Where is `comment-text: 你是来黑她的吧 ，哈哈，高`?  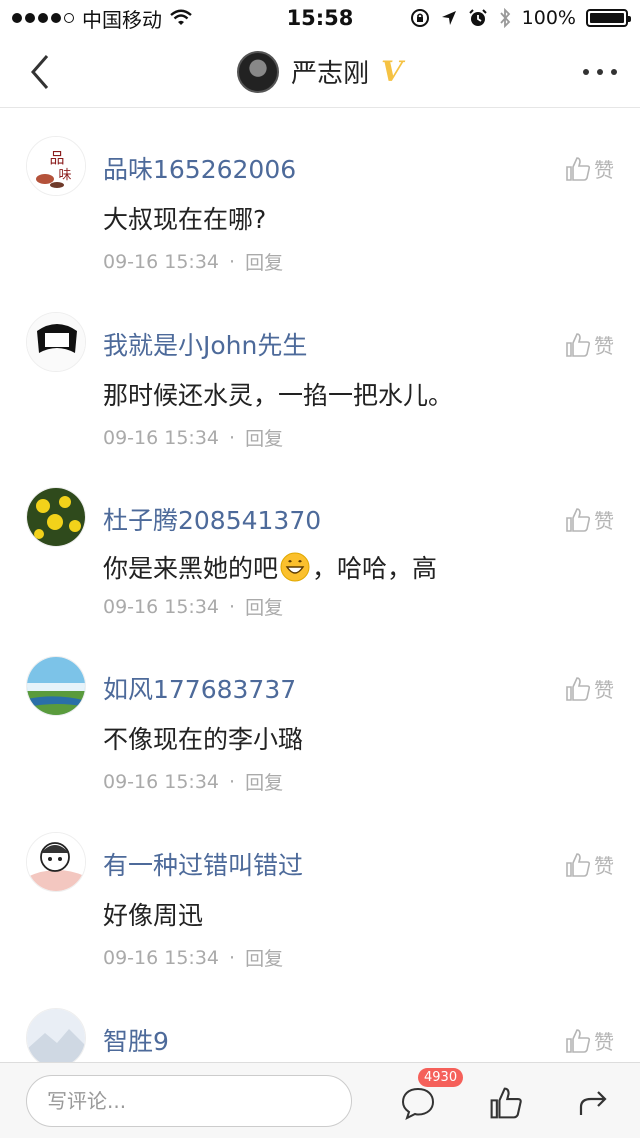 comment-text: 你是来黑她的吧 ，哈哈，高 is located at coordinates (270, 567).